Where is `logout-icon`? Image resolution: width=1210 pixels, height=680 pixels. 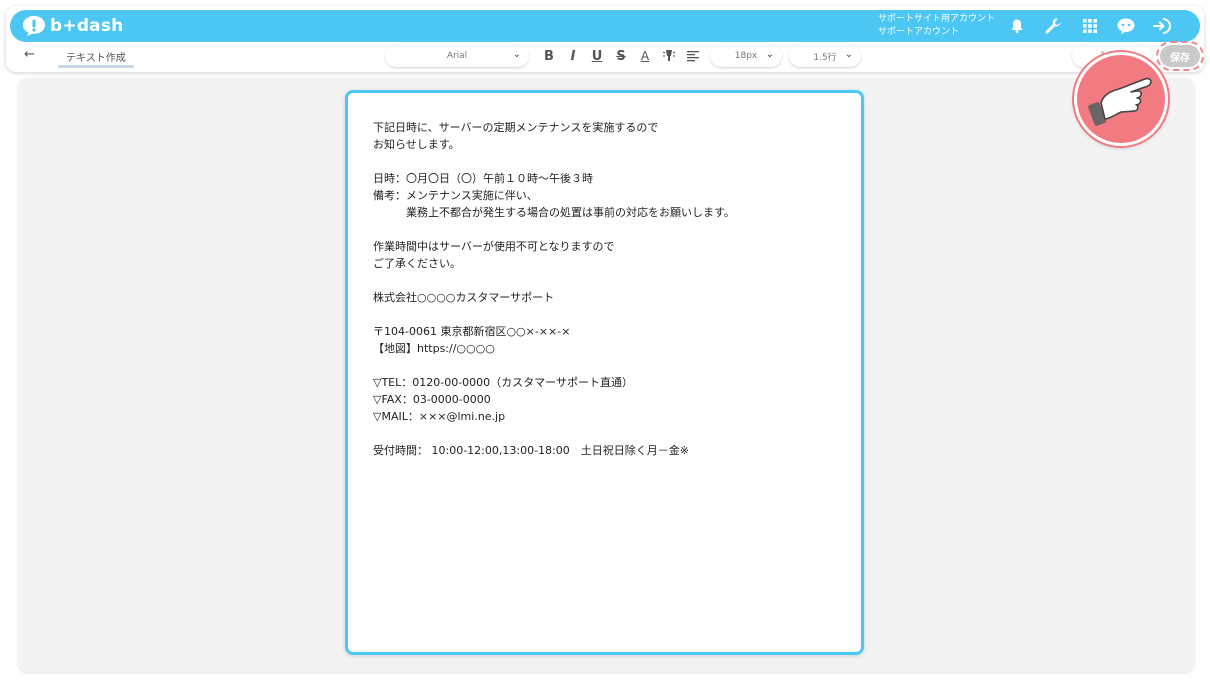
logout-icon is located at coordinates (1162, 26).